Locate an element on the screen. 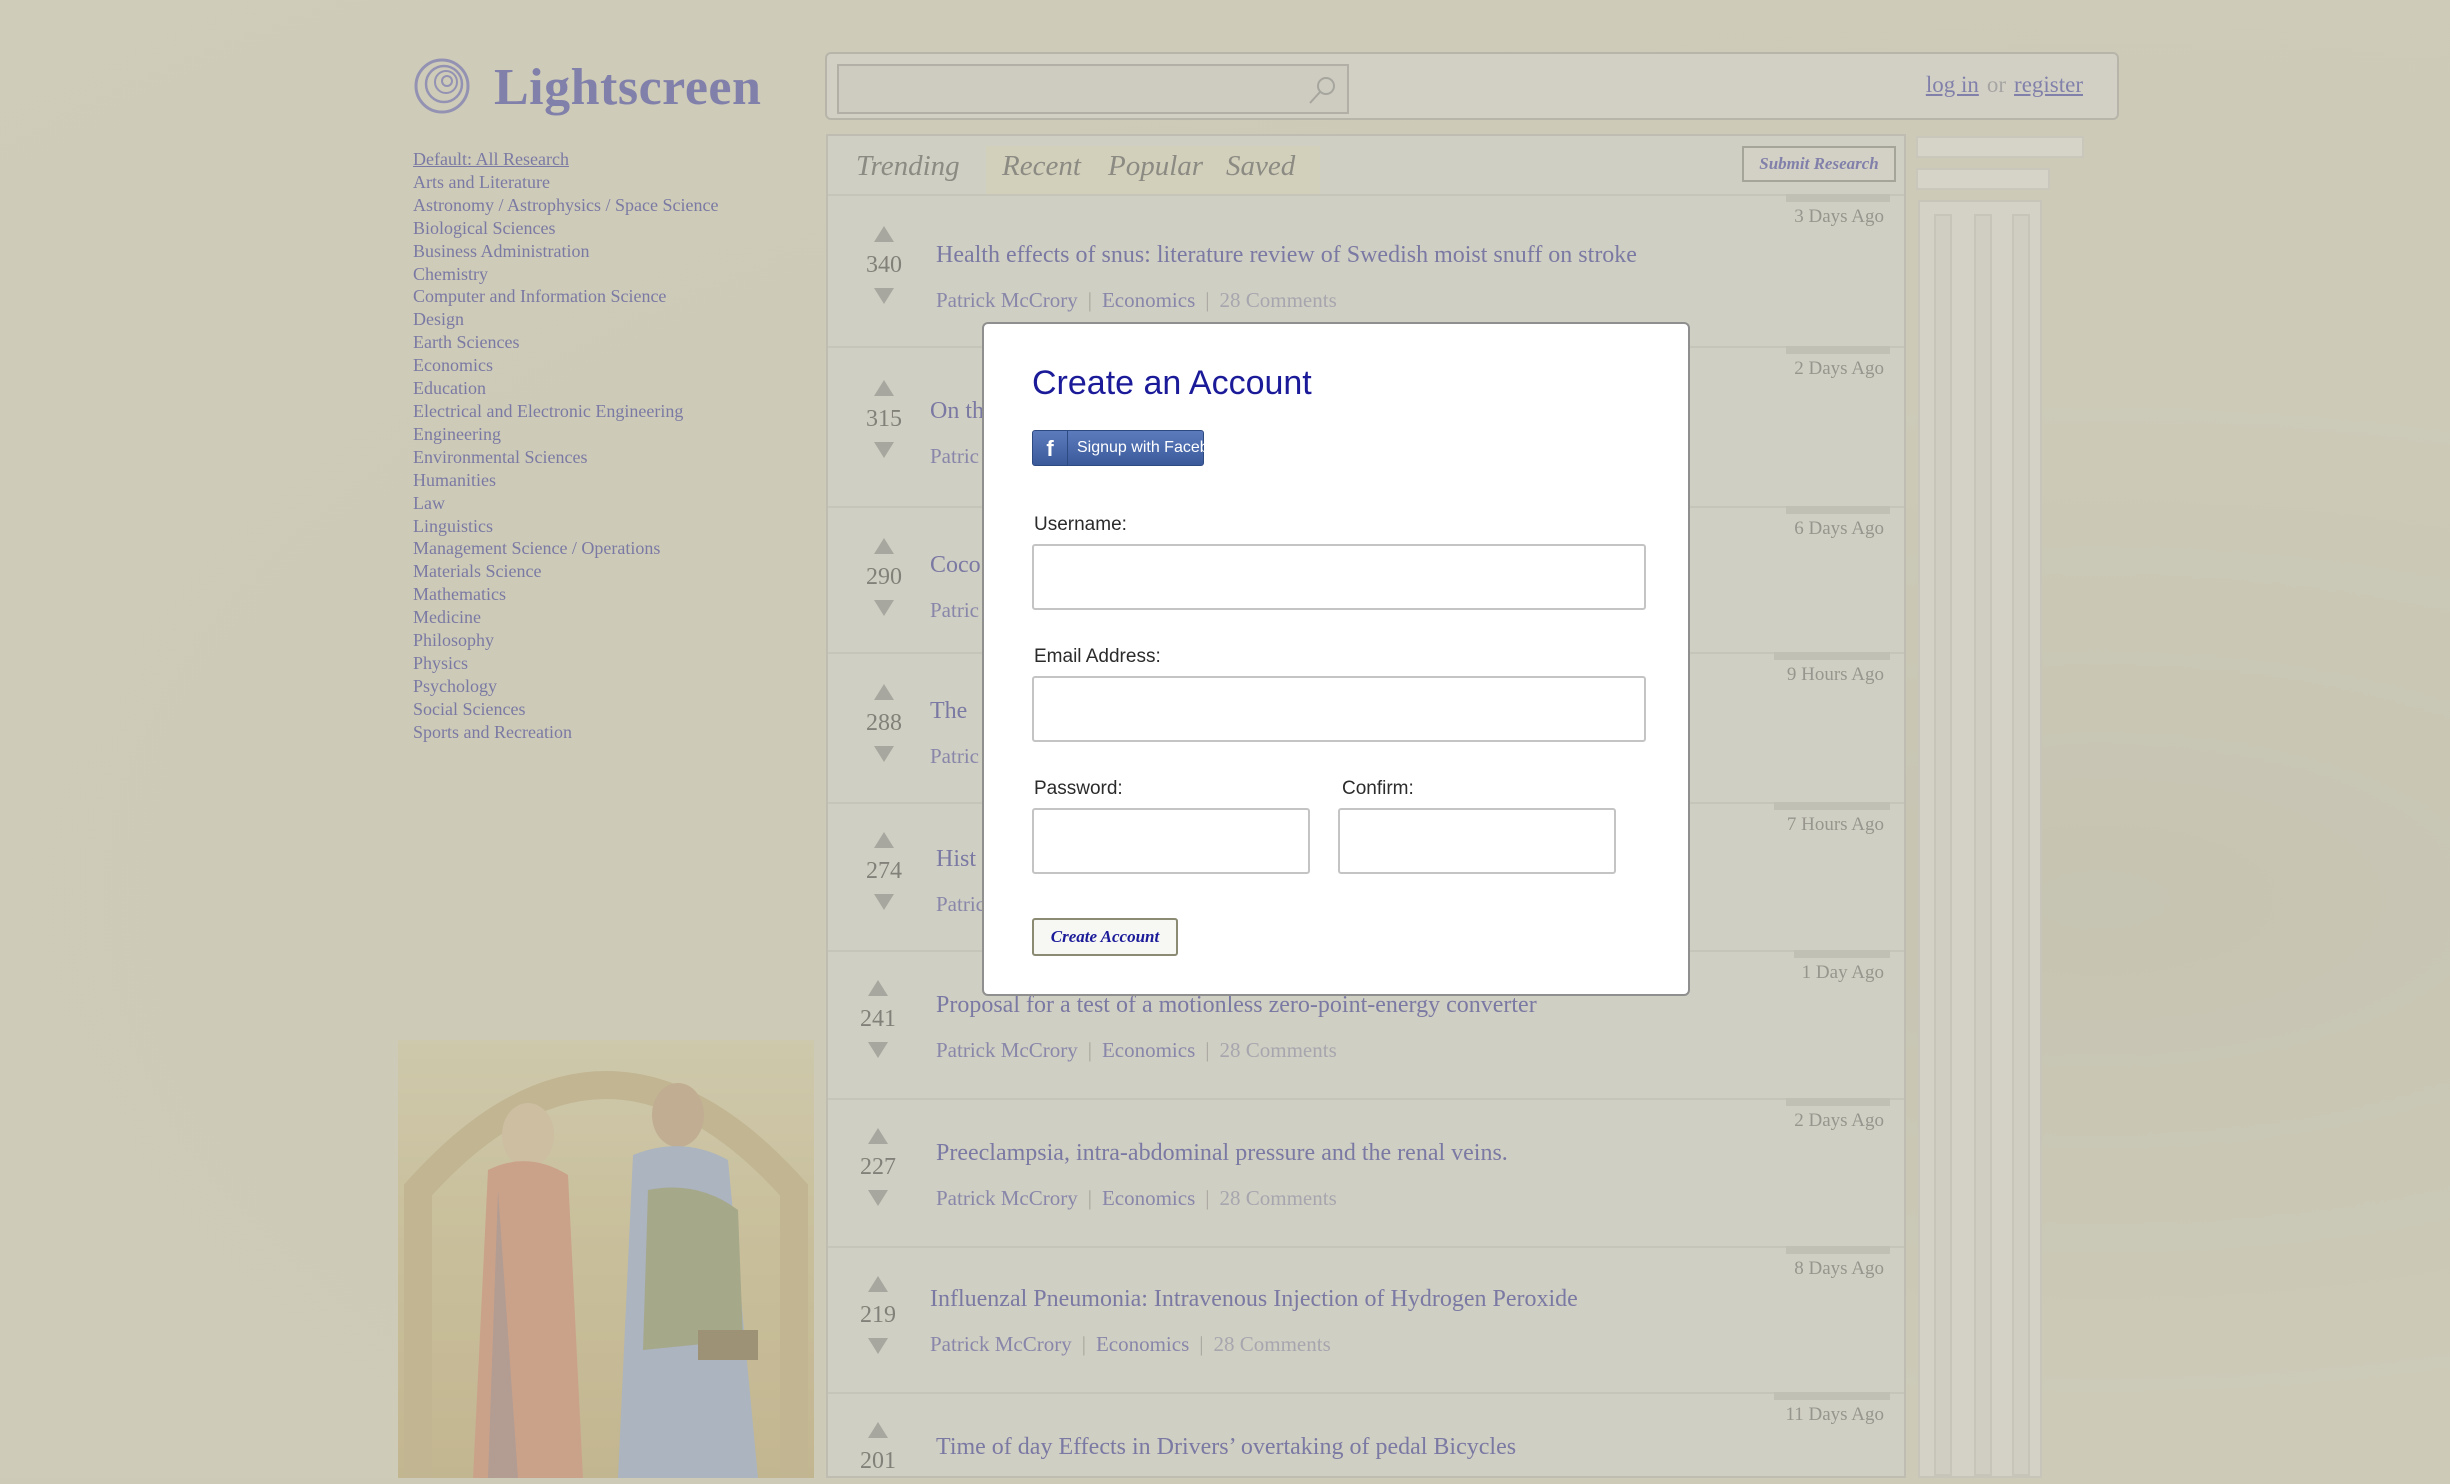  facebook-icon: f is located at coordinates (1050, 448).